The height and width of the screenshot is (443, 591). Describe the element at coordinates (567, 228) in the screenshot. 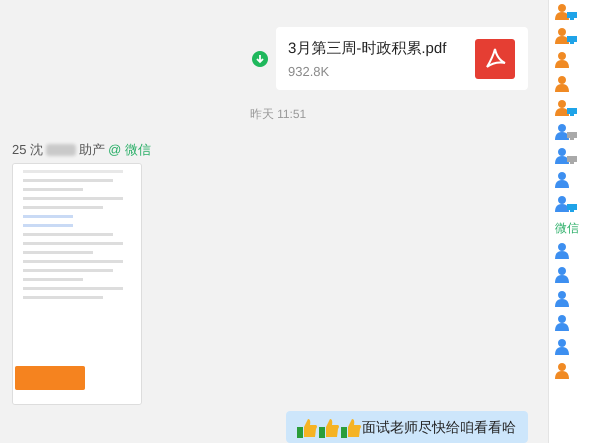

I see `group-title: 微信` at that location.